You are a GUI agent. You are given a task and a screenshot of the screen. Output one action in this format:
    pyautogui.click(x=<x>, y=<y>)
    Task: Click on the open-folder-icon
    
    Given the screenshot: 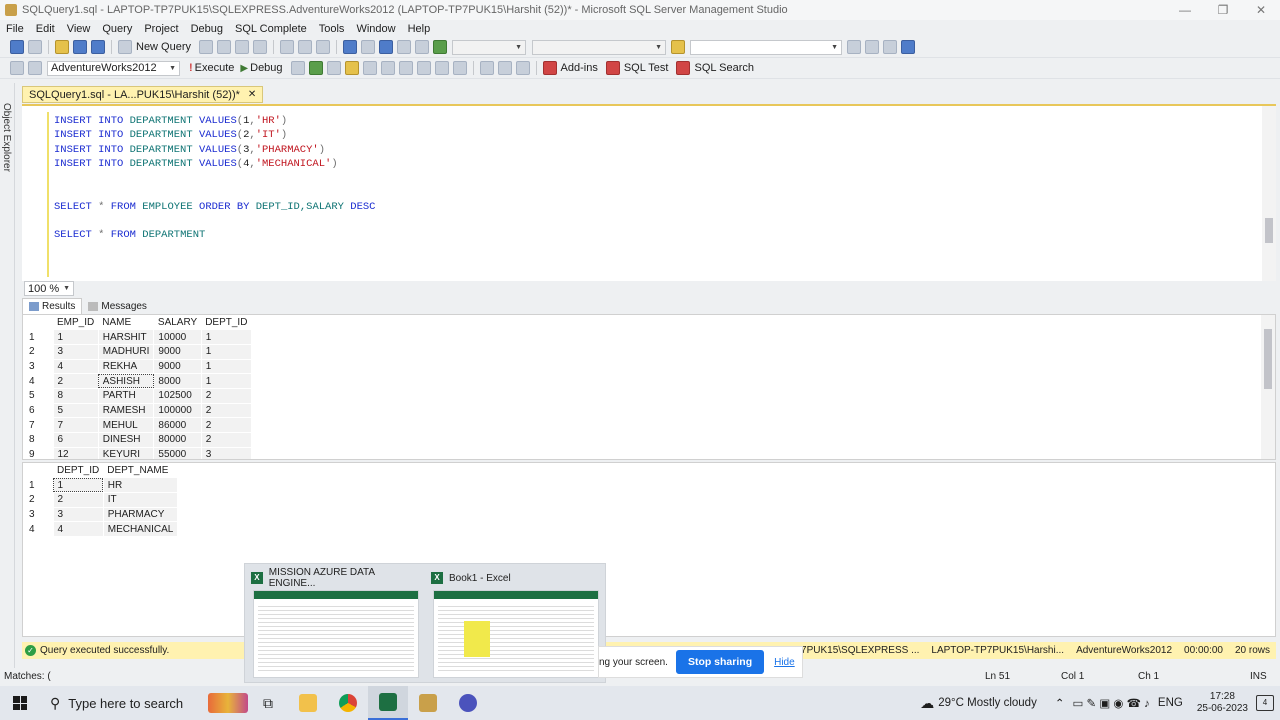 What is the action you would take?
    pyautogui.click(x=62, y=47)
    